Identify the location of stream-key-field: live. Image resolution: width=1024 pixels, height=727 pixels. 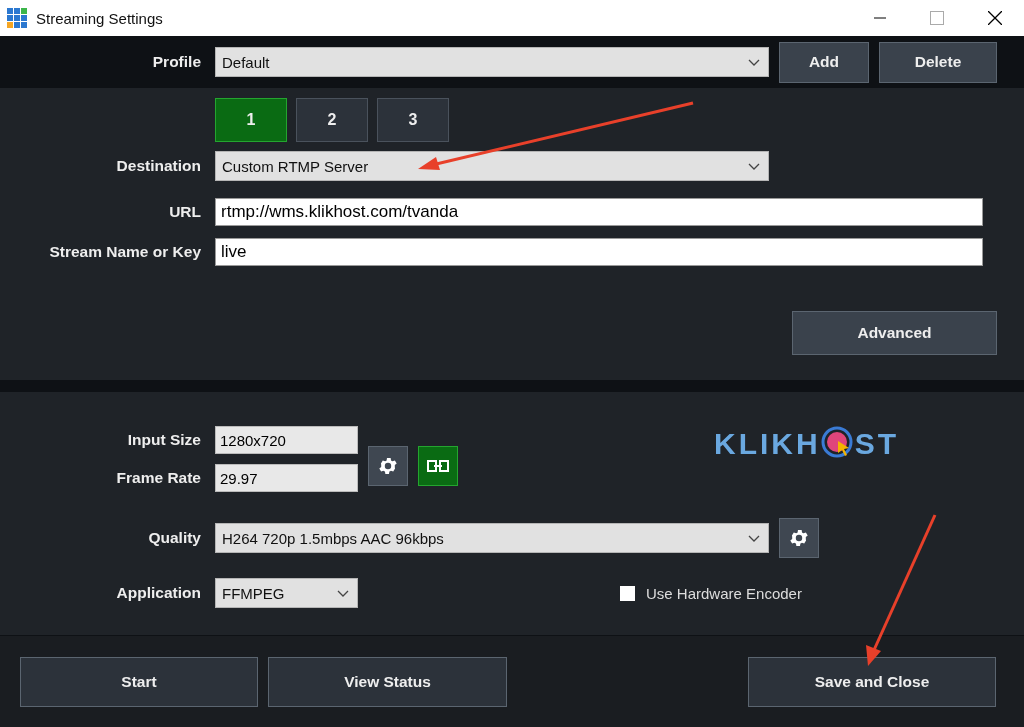
(599, 252).